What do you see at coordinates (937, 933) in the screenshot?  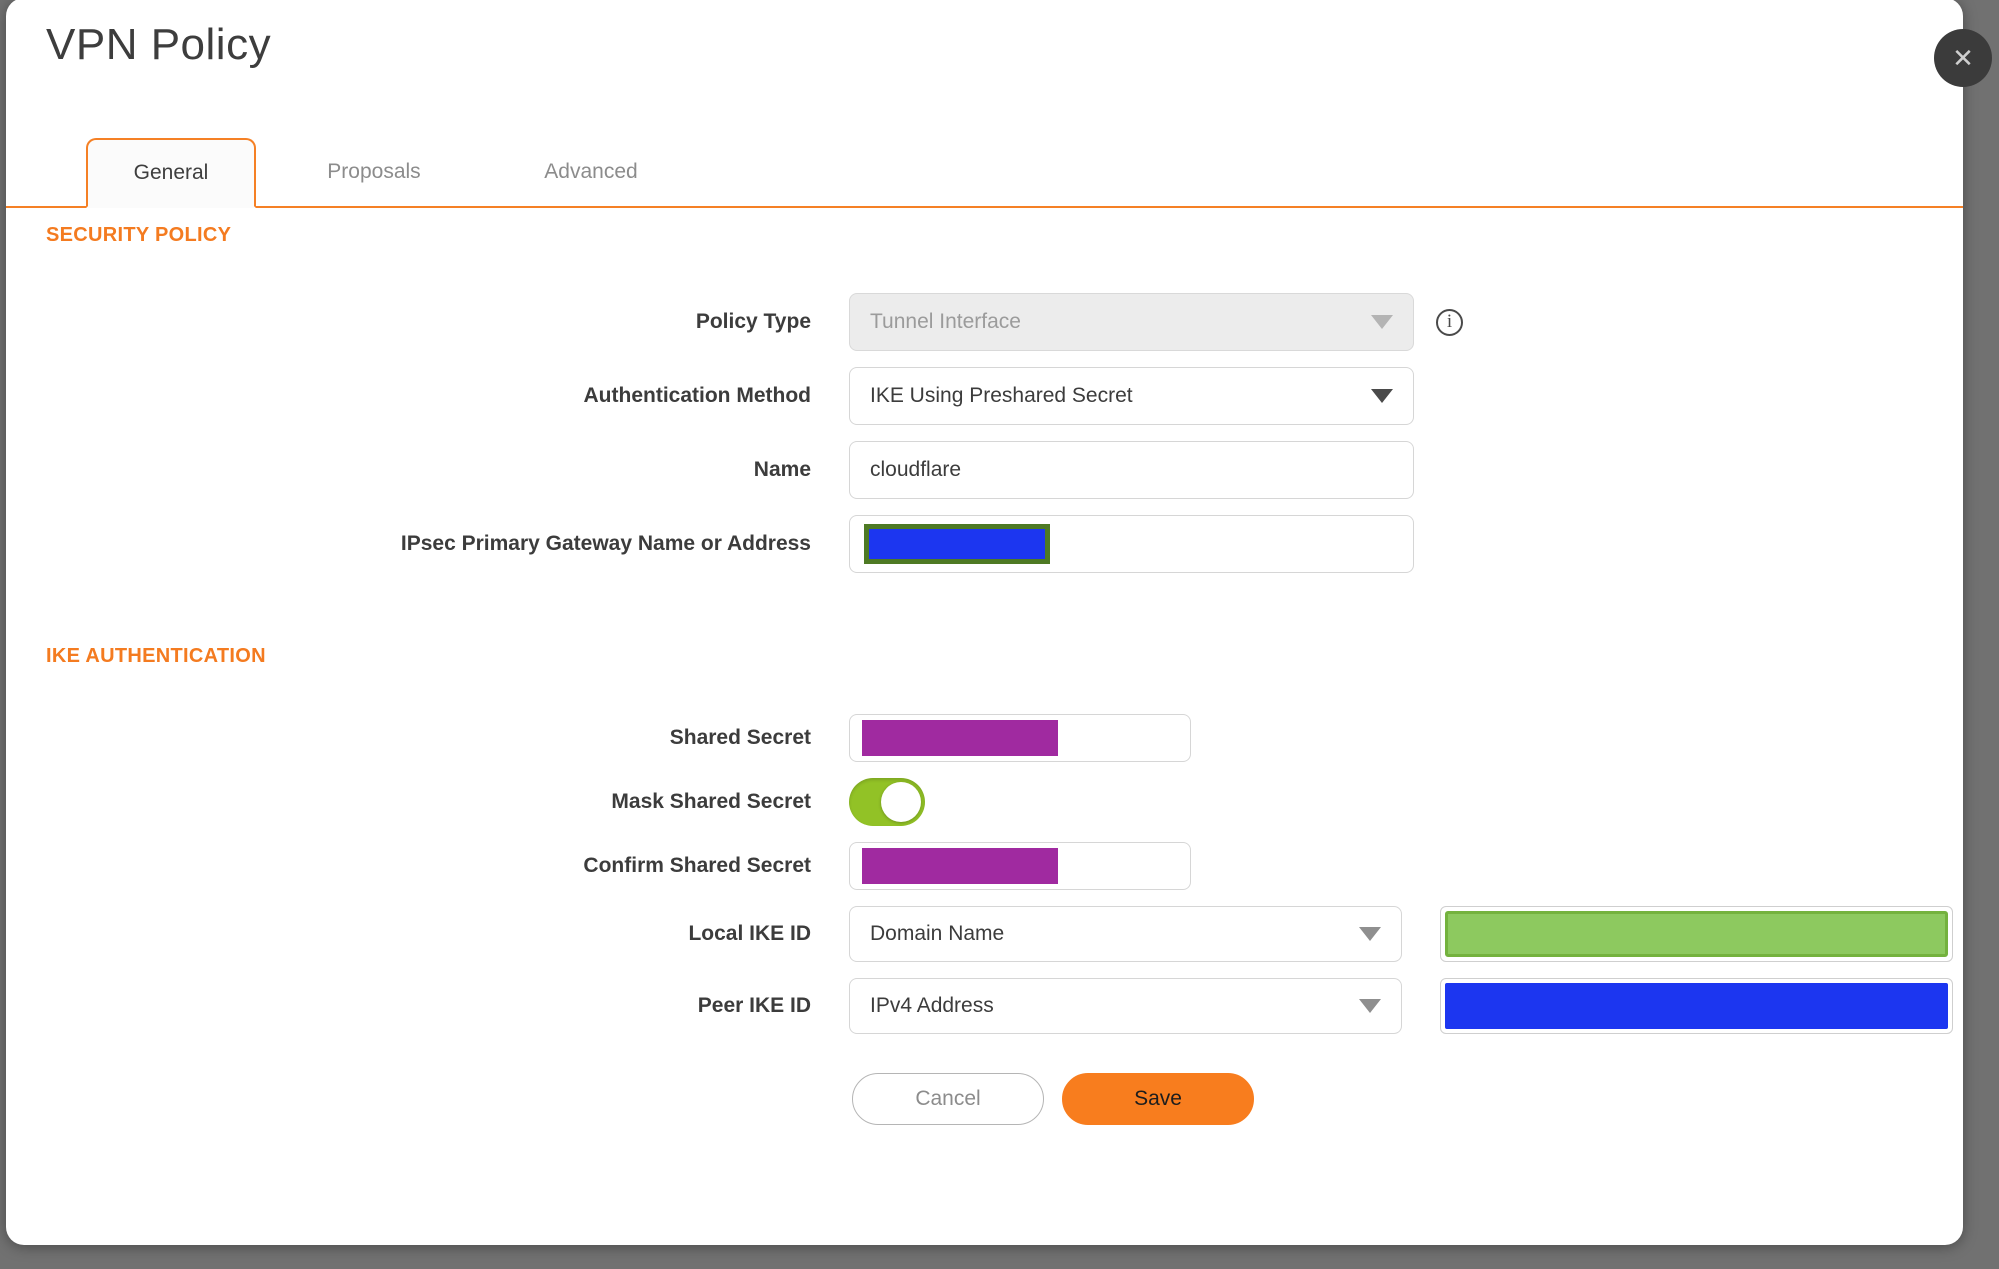 I see `local-ike-id-value: Domain Name` at bounding box center [937, 933].